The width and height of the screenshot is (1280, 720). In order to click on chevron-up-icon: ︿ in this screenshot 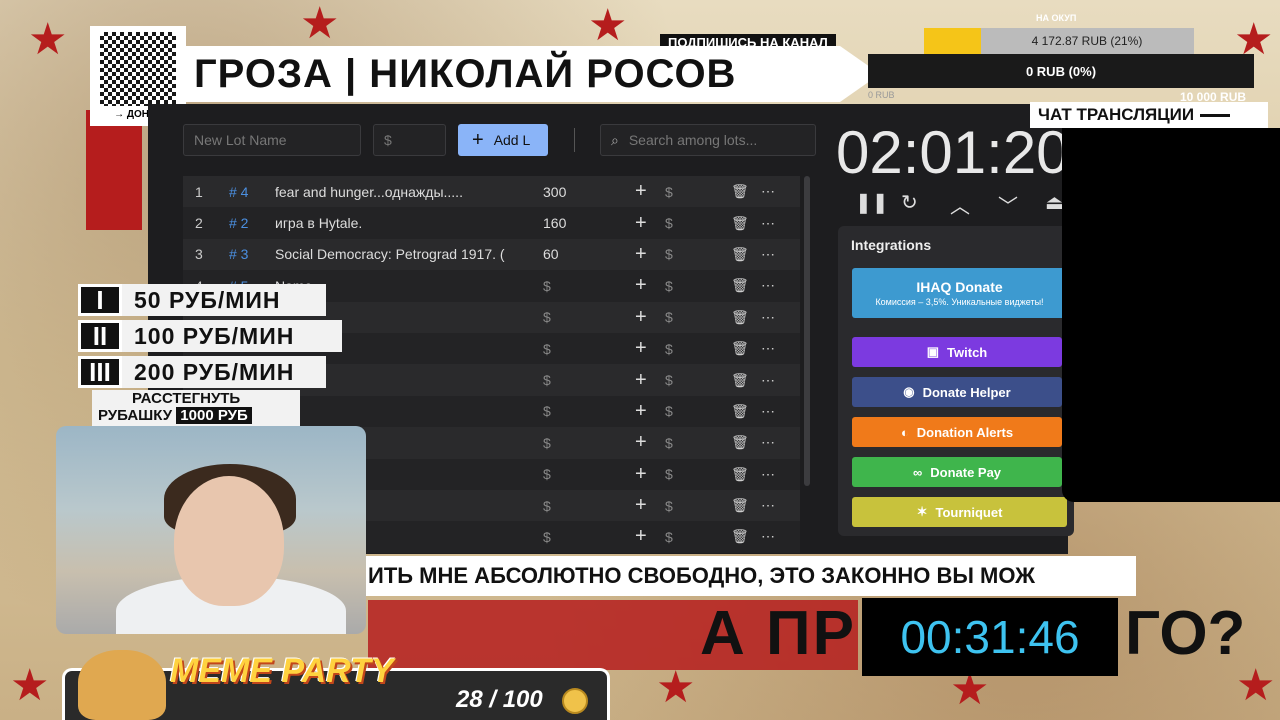, I will do `click(960, 204)`.